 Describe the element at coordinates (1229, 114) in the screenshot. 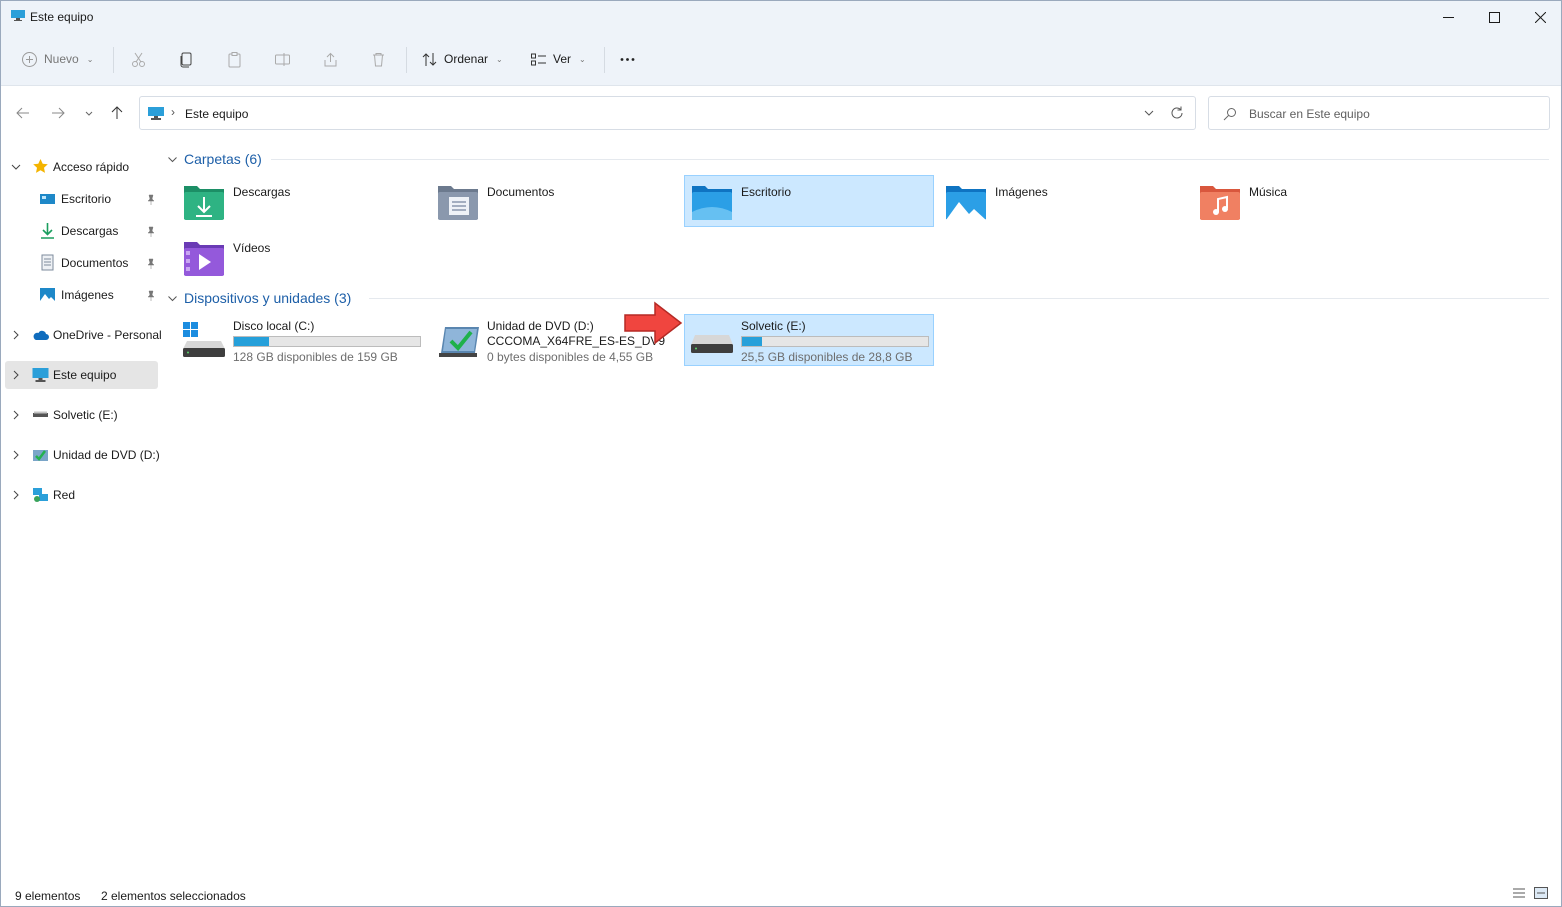

I see `search-icon` at that location.